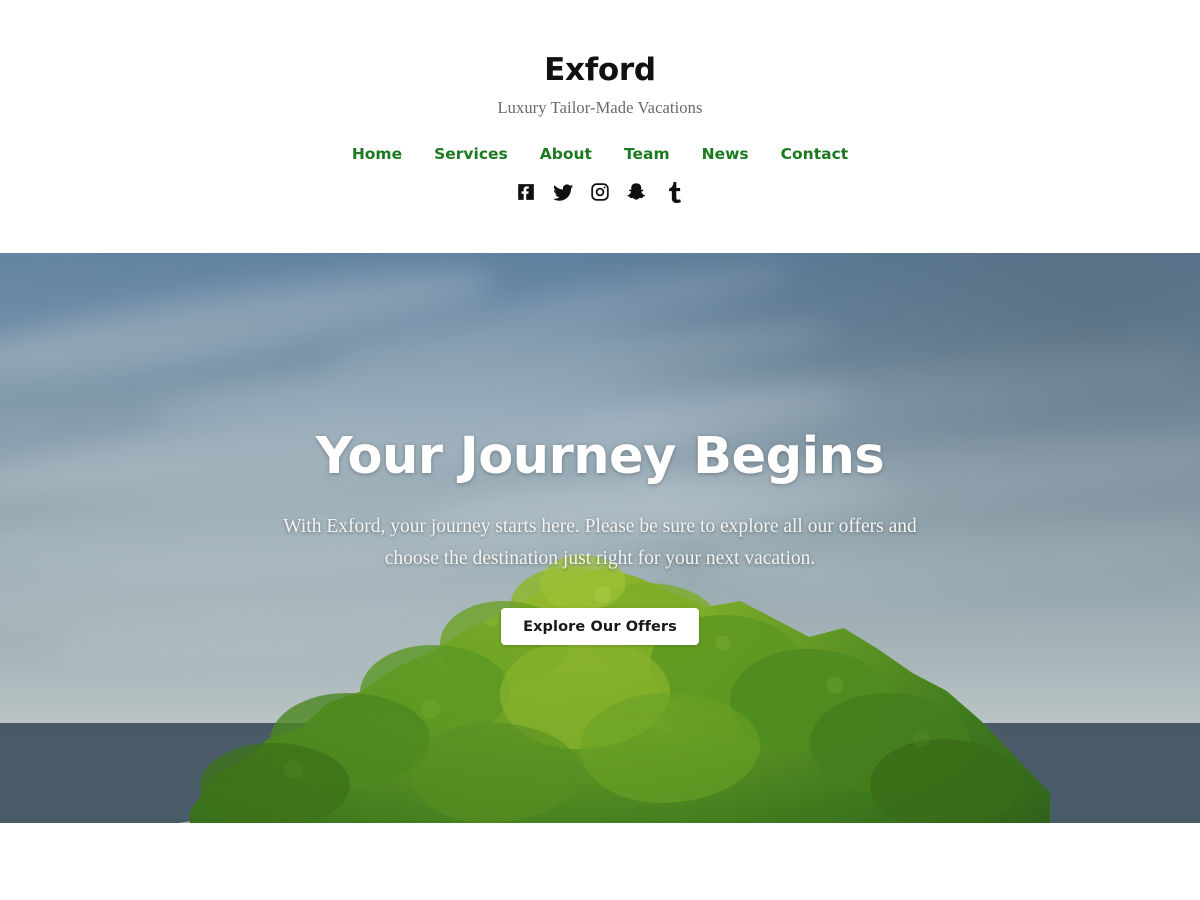 Image resolution: width=1200 pixels, height=900 pixels. Describe the element at coordinates (526, 192) in the screenshot. I see `facebook-icon` at that location.